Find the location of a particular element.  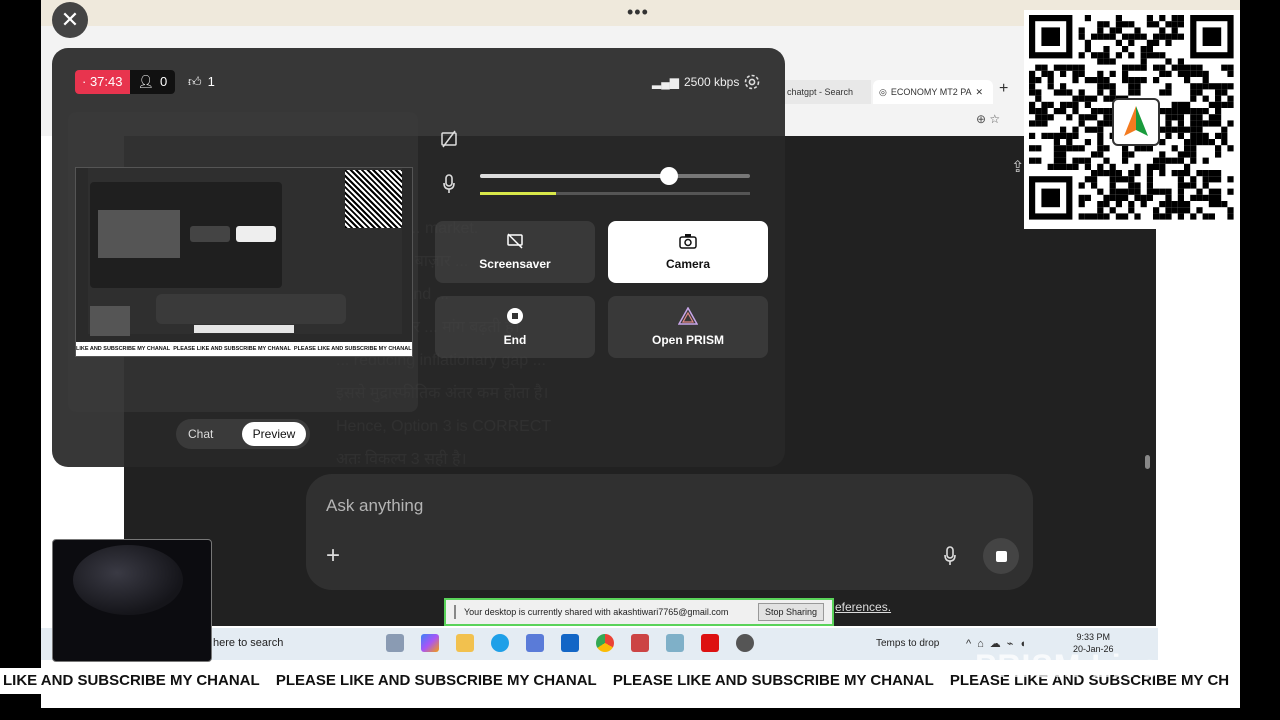

ask-box: Ask anything + is located at coordinates (669, 532).